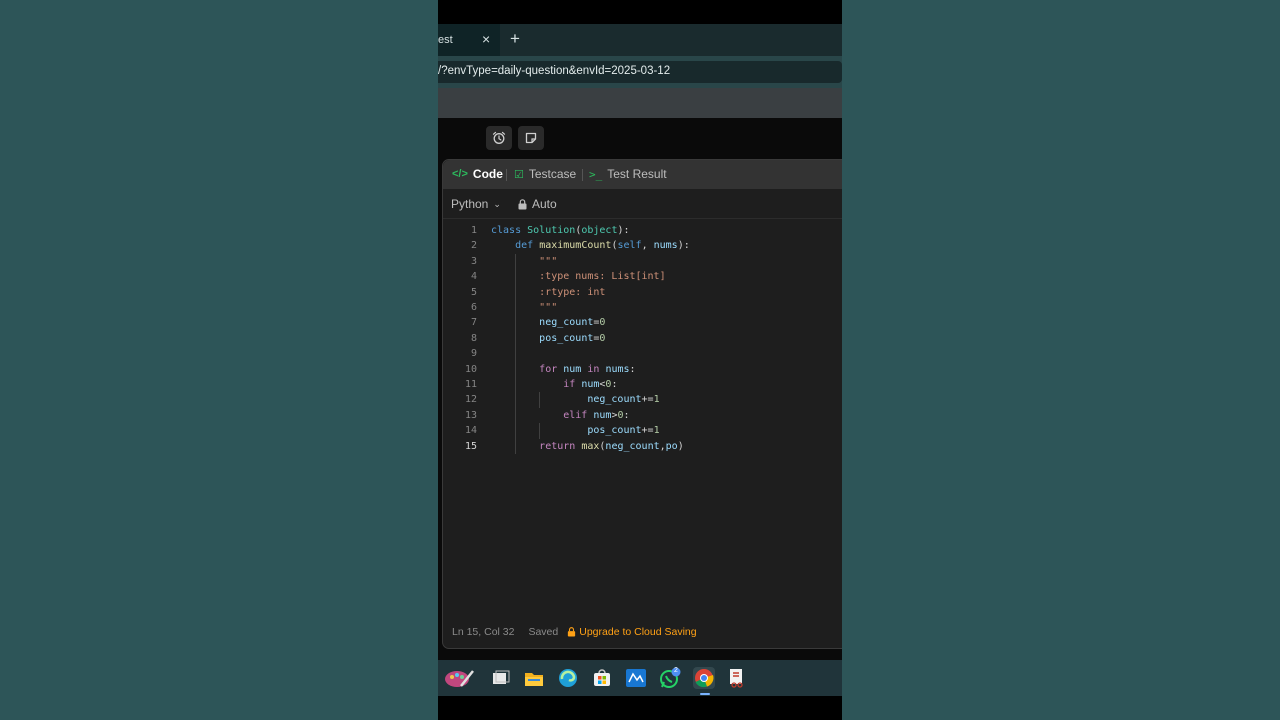 The image size is (1280, 720). Describe the element at coordinates (459, 678) in the screenshot. I see `paint-icon` at that location.